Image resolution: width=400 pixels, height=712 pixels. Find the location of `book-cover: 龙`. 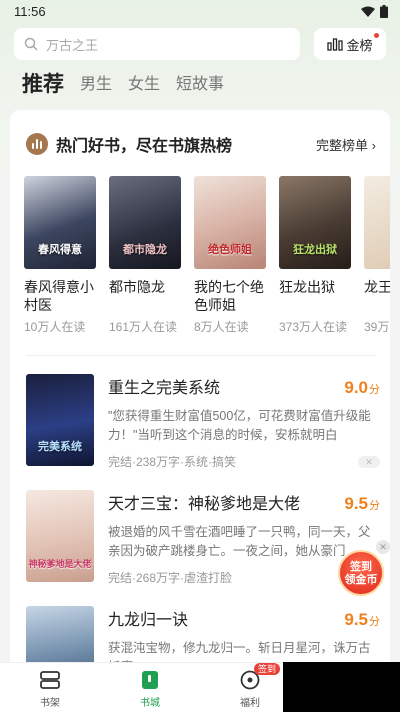

book-cover: 龙 is located at coordinates (377, 222).